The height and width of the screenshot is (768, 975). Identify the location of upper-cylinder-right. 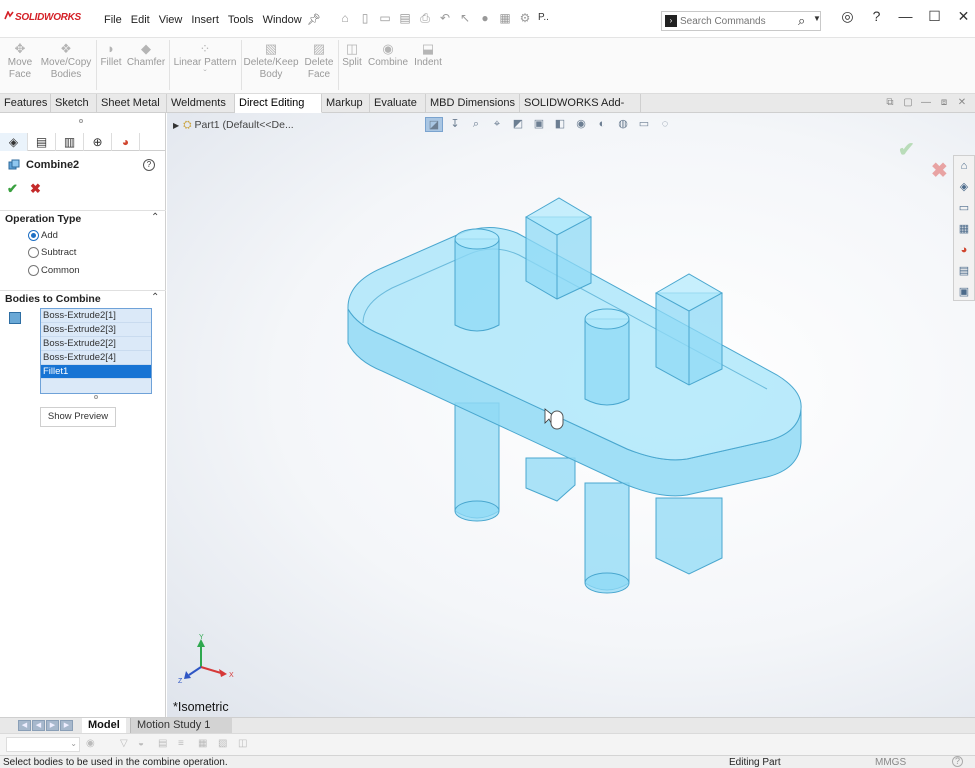
(607, 362).